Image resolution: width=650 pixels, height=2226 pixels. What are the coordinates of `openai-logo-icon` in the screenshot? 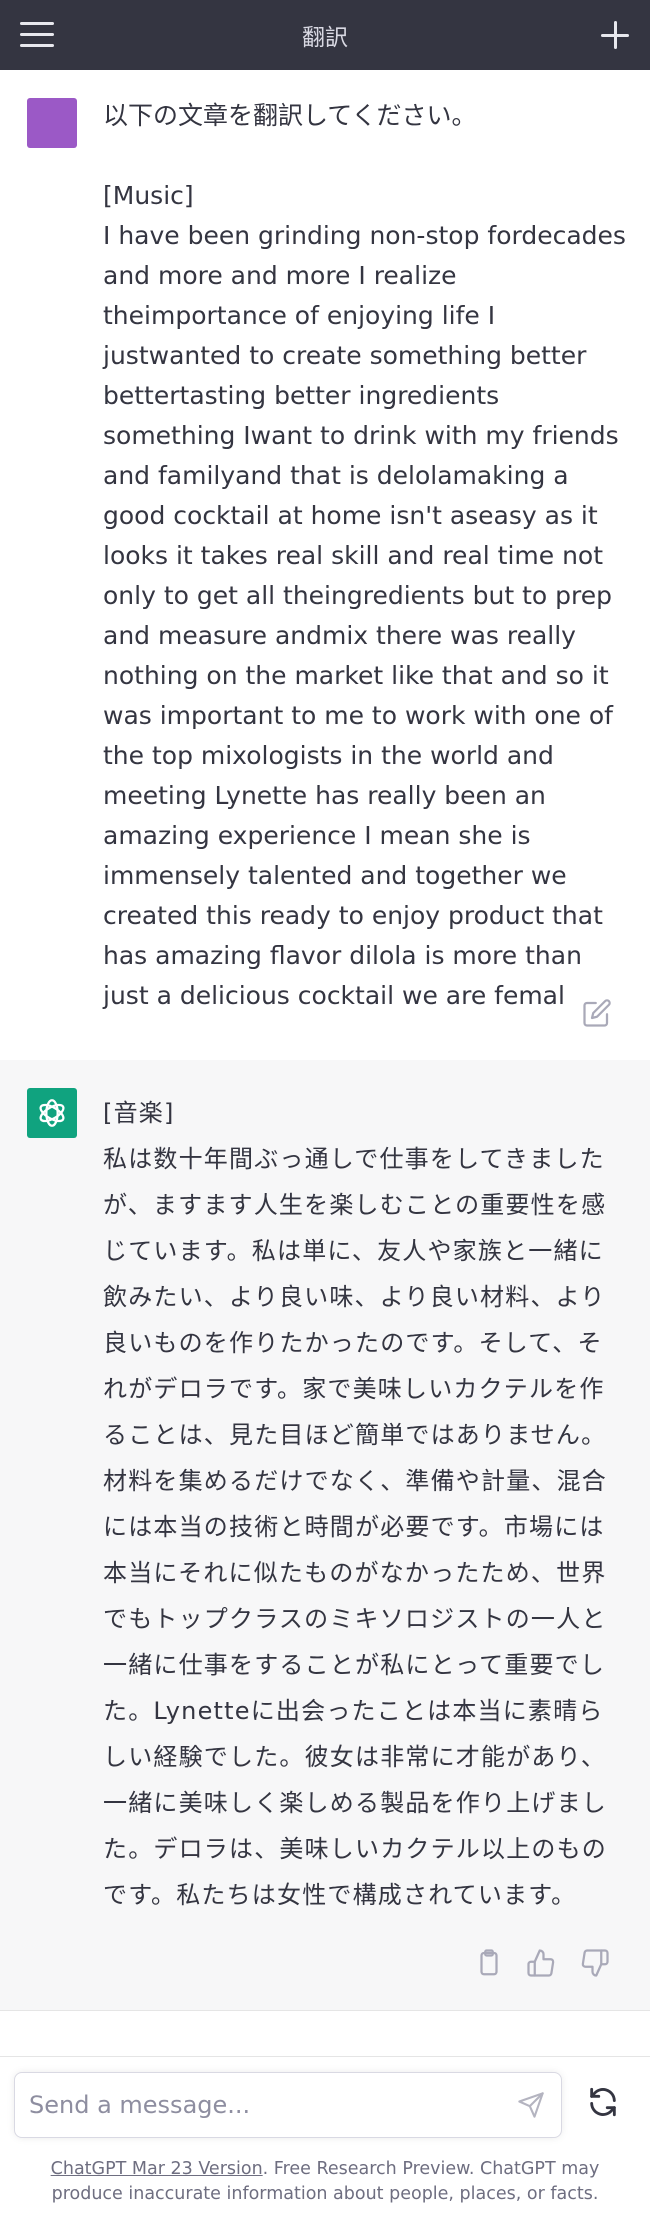 It's located at (52, 1113).